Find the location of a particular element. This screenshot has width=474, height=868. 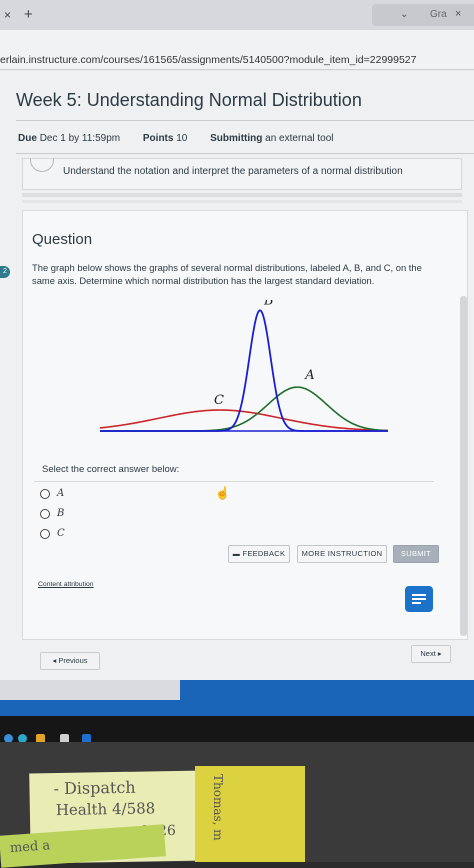

note-text: - Dispatch is located at coordinates (94, 788).